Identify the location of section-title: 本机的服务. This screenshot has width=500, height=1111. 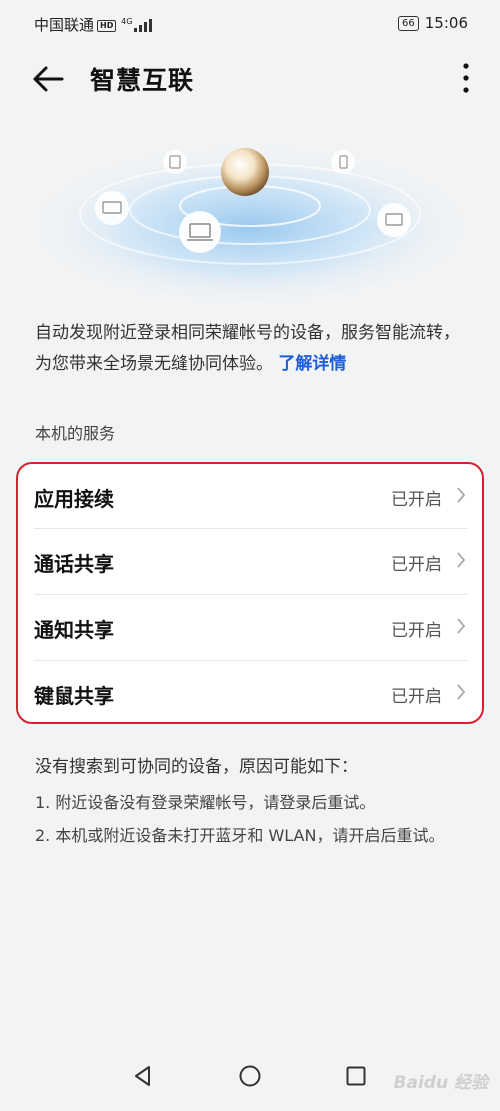
(75, 433).